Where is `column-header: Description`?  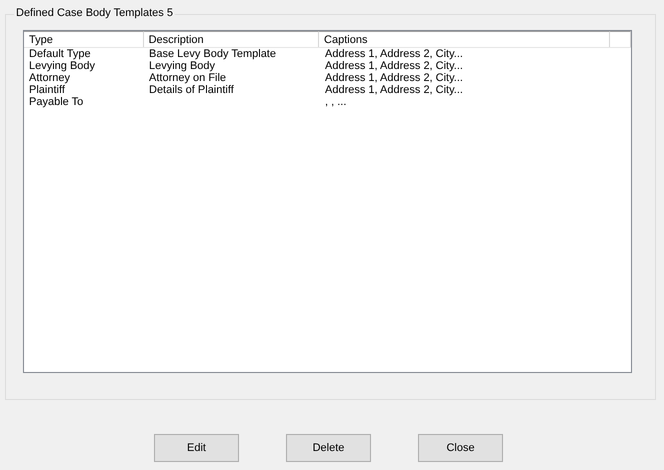
column-header: Description is located at coordinates (232, 39).